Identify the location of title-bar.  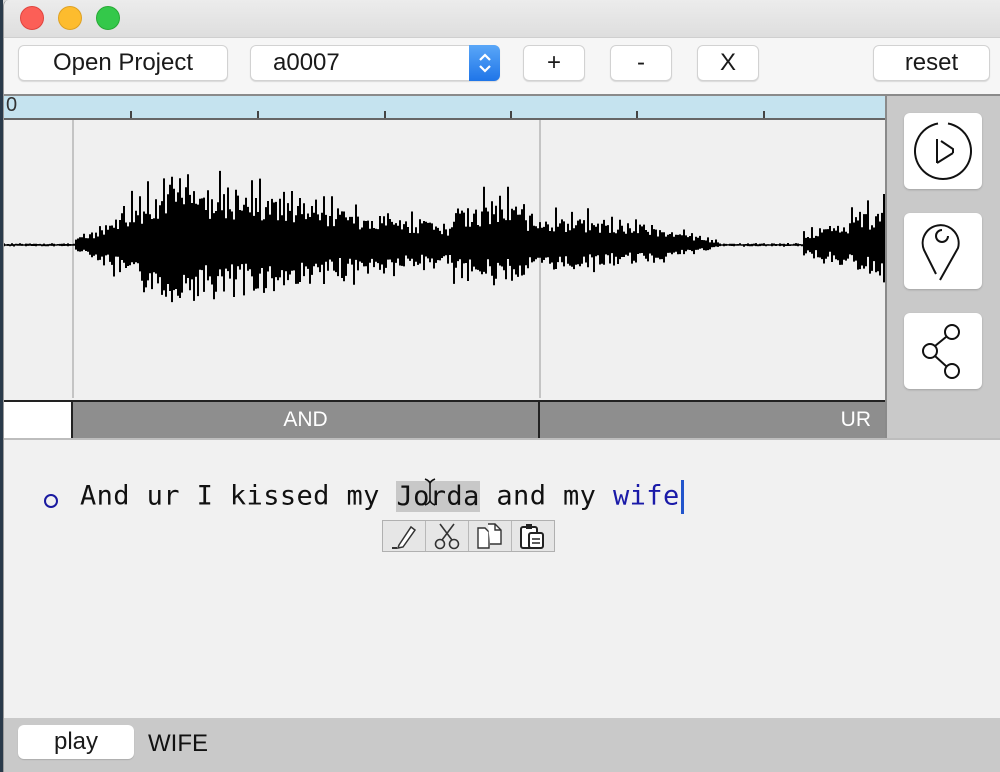
(502, 19).